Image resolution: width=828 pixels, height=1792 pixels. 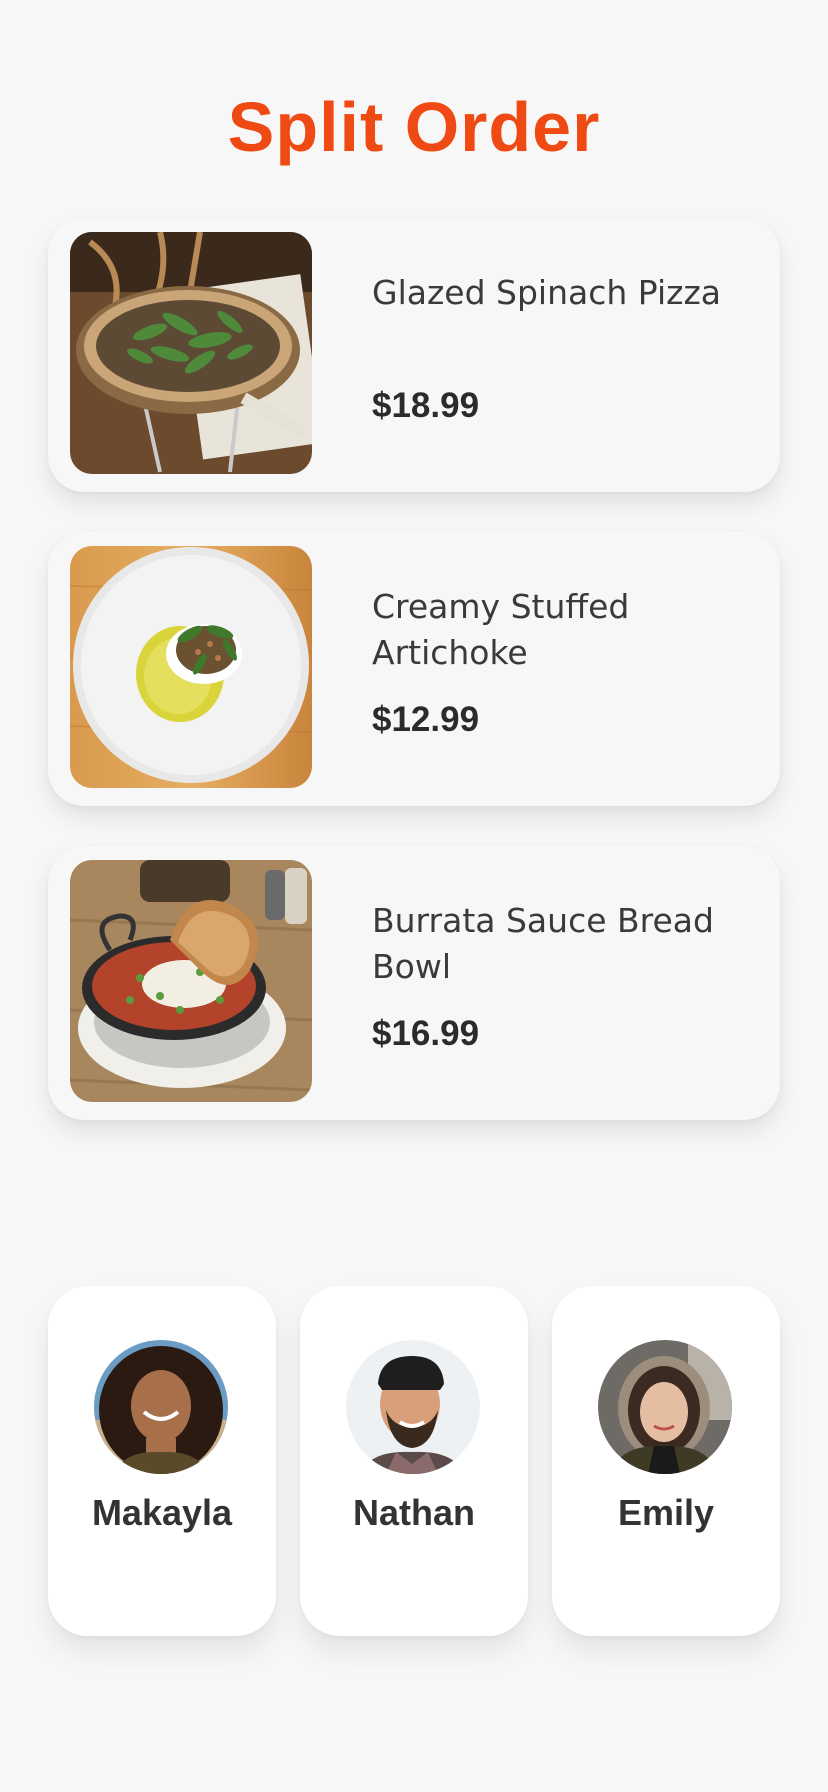 I want to click on pizza-photo, so click(x=191, y=353).